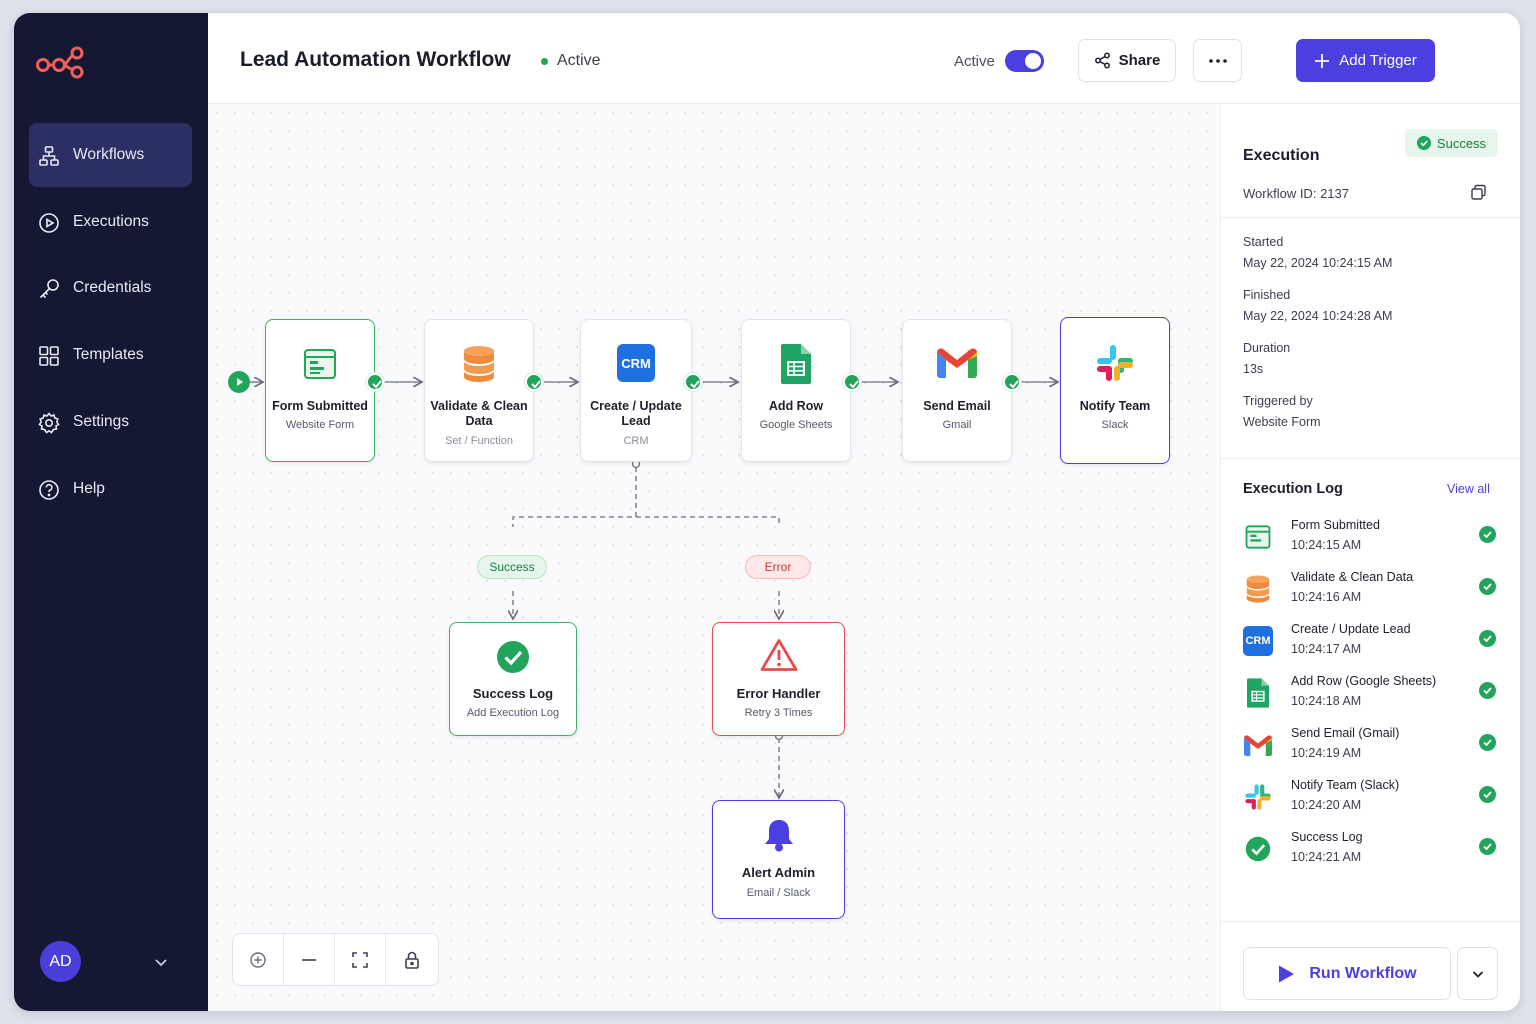 The height and width of the screenshot is (1024, 1536). Describe the element at coordinates (1373, 853) in the screenshot. I see `log-item: Success Log 10:24:21 AM` at that location.